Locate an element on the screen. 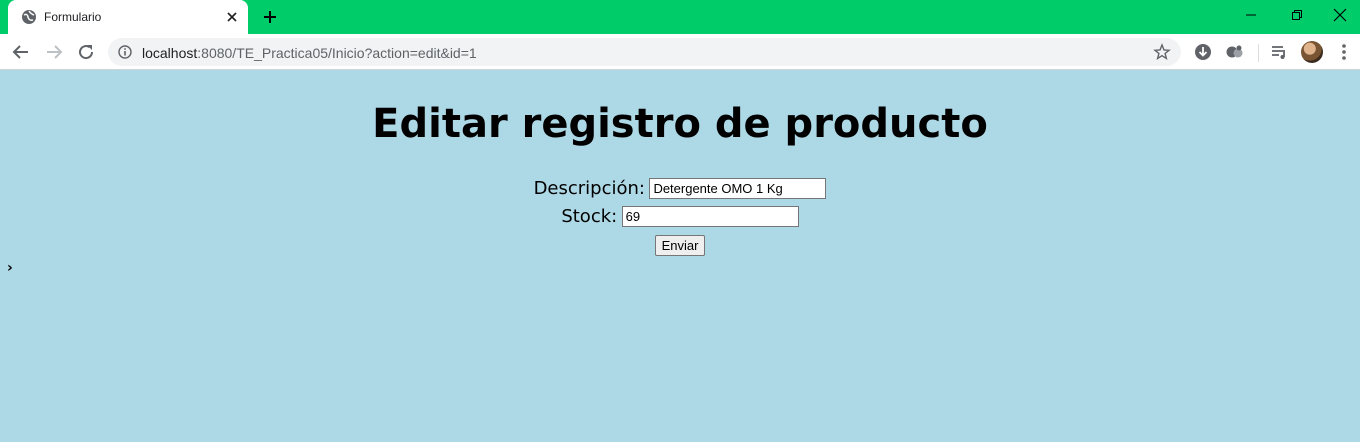 This screenshot has width=1360, height=442. description-label: Descripción: is located at coordinates (589, 188).